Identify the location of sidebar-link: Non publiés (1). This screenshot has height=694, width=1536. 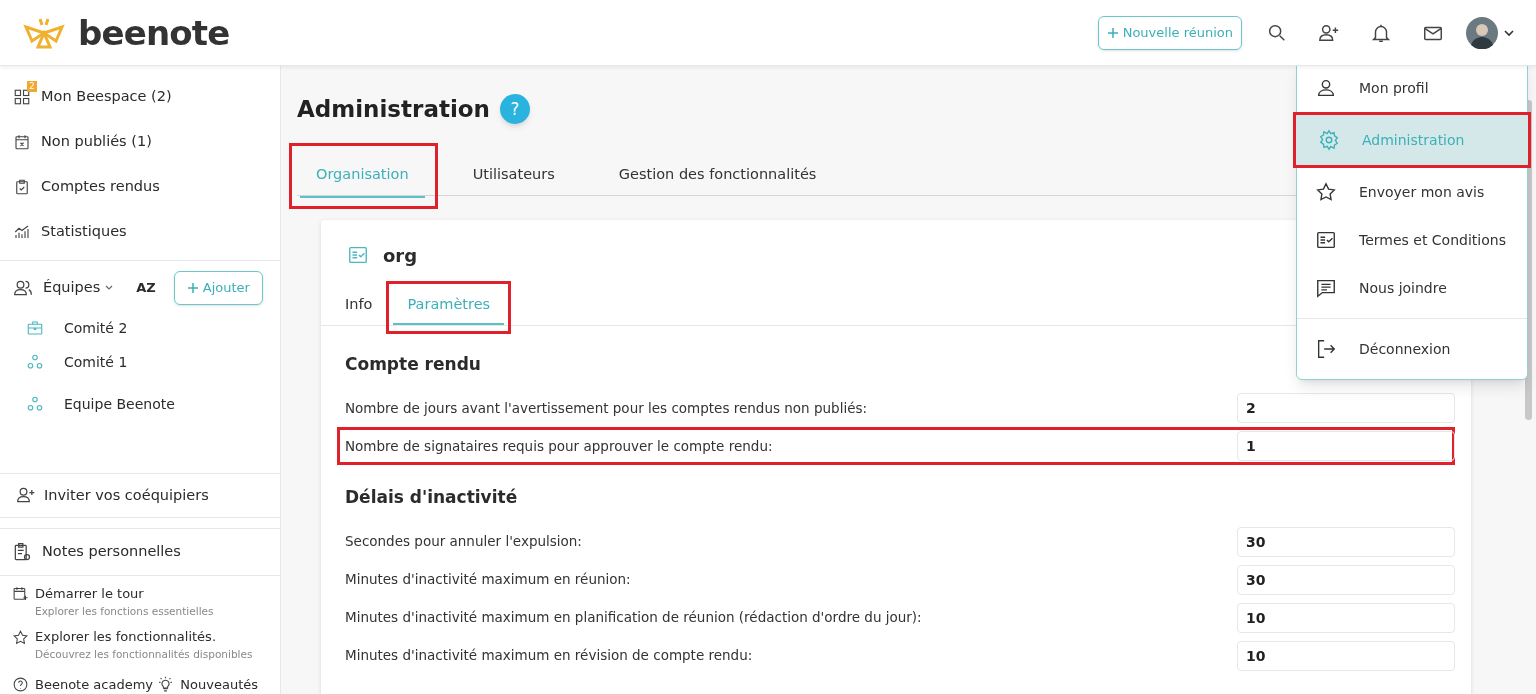
(140, 141).